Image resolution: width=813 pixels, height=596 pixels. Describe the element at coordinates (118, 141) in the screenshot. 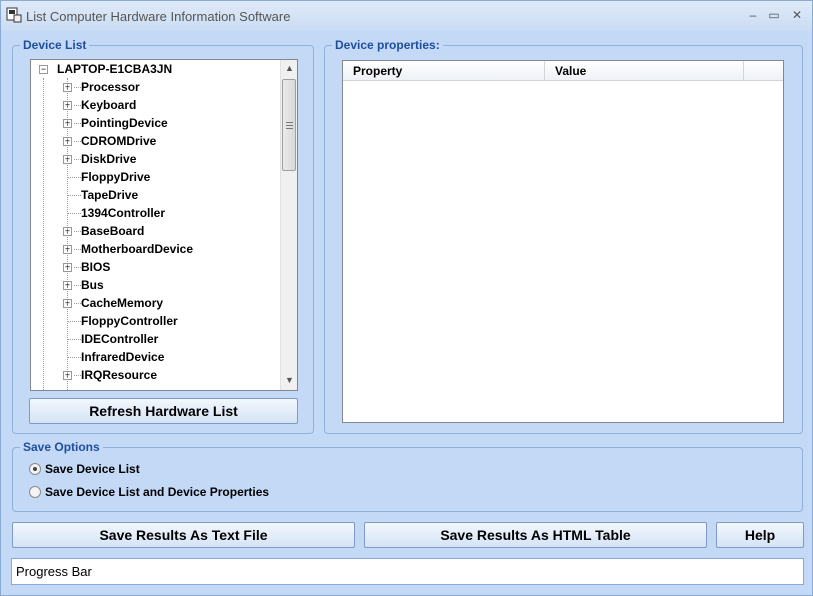

I see `tree-item: CDROMDrive` at that location.